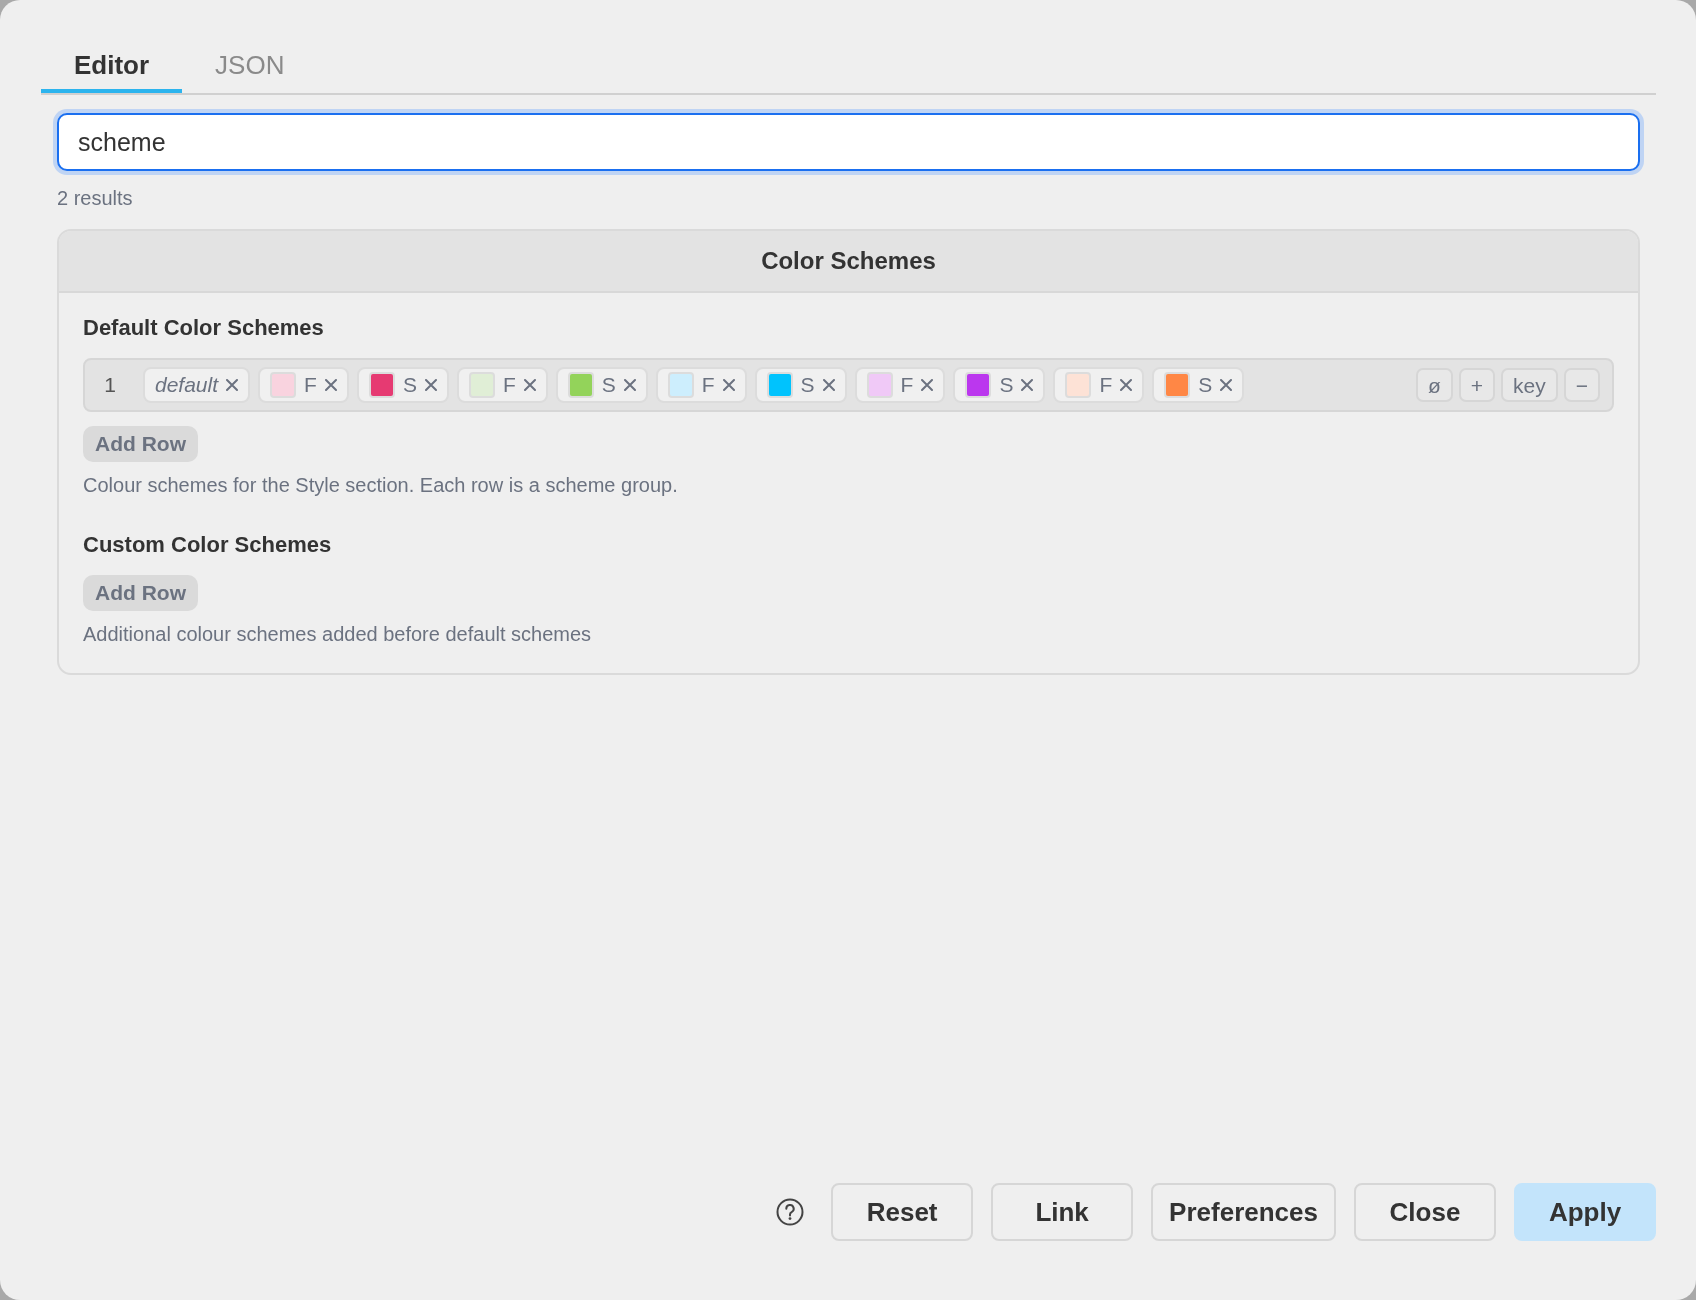 The height and width of the screenshot is (1300, 1696). I want to click on row-action-button: −, so click(1581, 385).